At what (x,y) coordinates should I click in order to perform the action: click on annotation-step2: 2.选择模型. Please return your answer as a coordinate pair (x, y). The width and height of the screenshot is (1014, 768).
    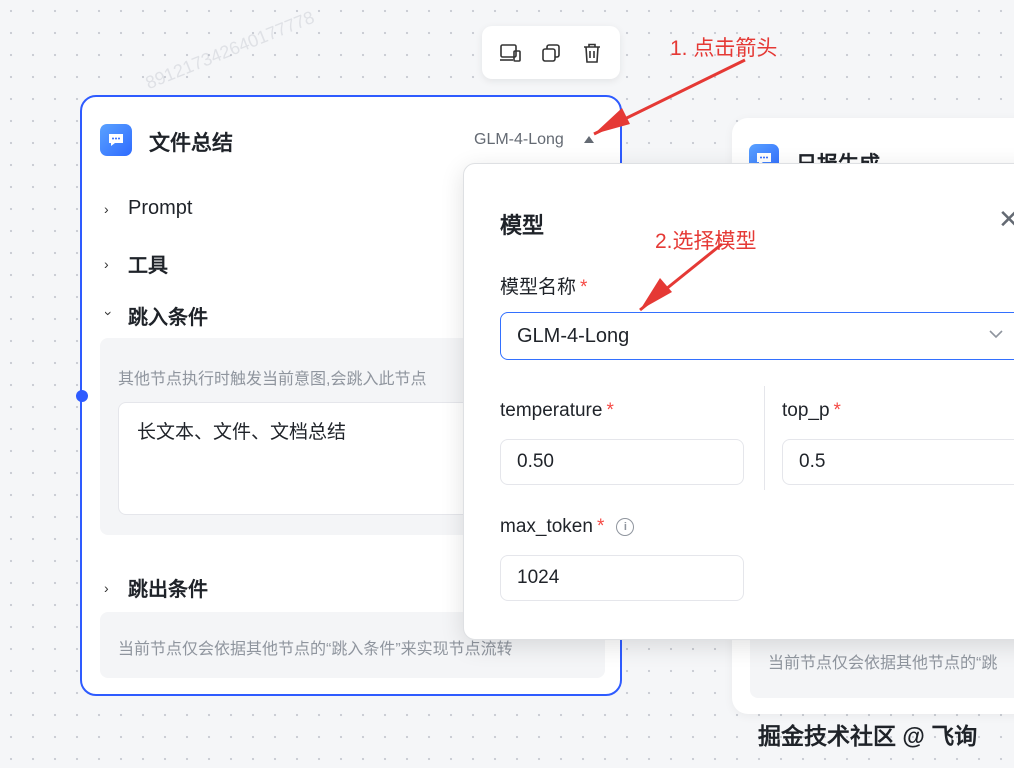
    Looking at the image, I should click on (706, 241).